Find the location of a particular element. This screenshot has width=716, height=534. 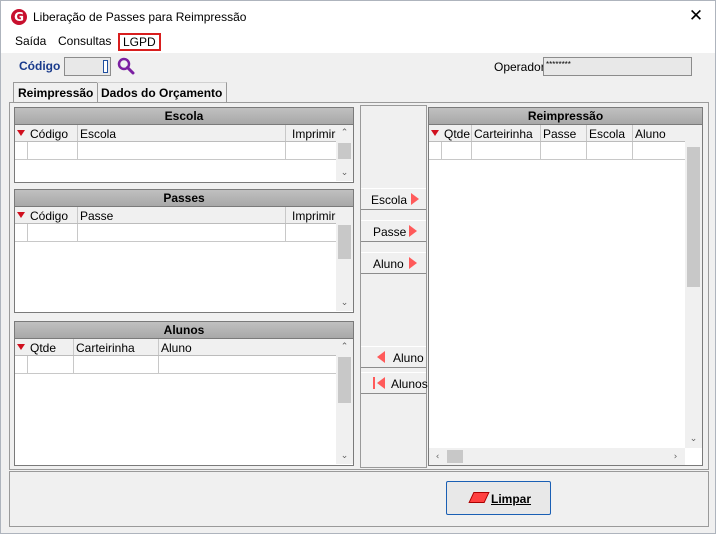

reimpressao-grid-header: Qtde Carteirinha Passe Escola Aluno is located at coordinates (565, 133).